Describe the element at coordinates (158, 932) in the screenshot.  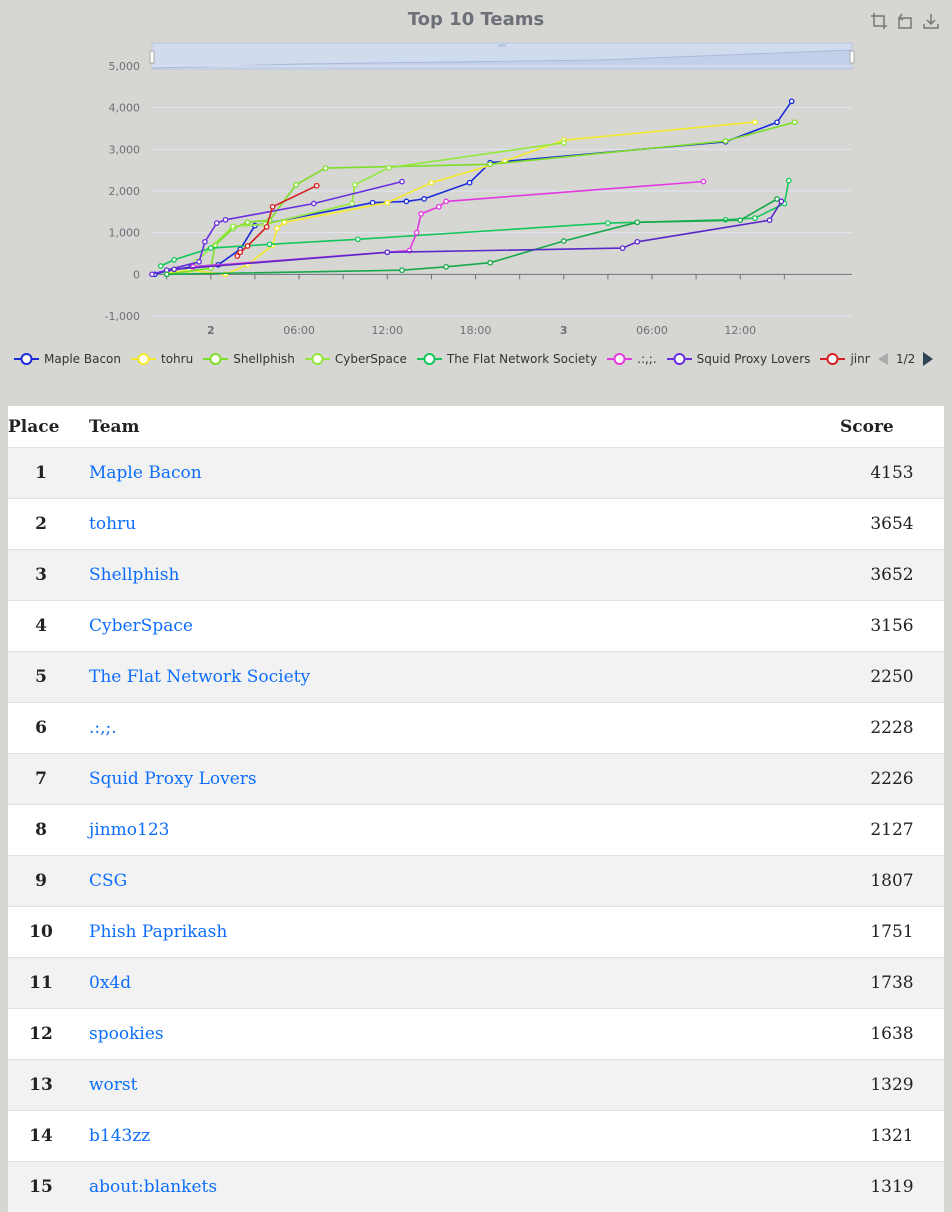
I see `team-link: Phish Paprikash` at that location.